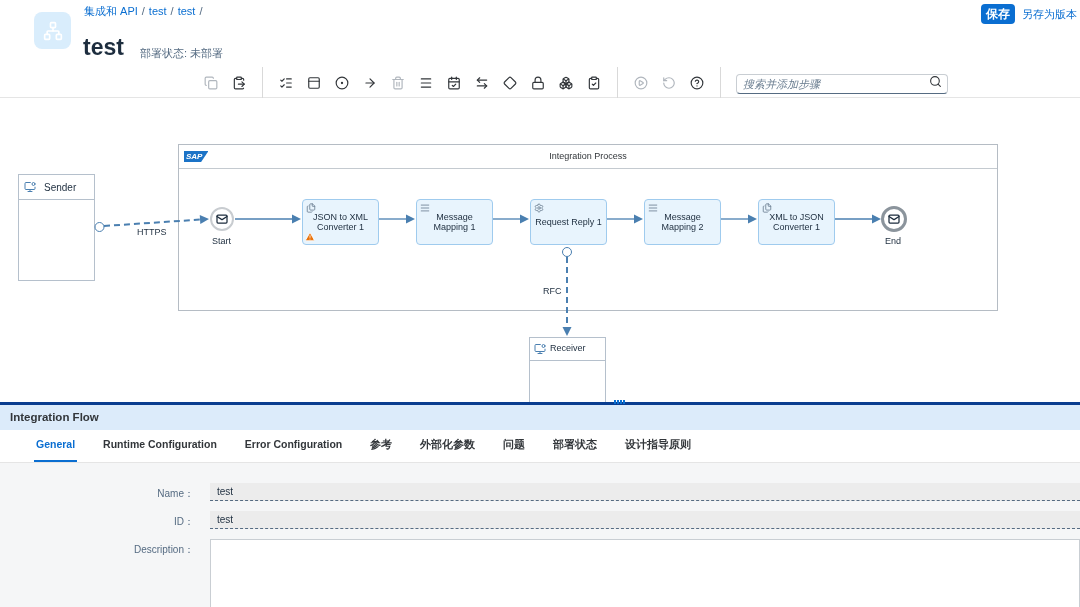 This screenshot has width=1080, height=607. I want to click on resize-handle, so click(620, 402).